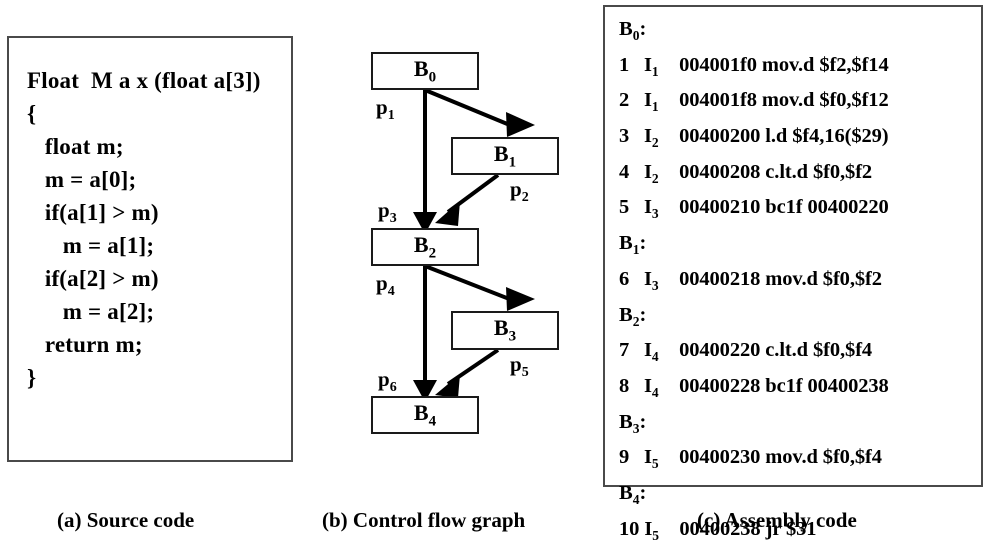 The width and height of the screenshot is (1000, 548). What do you see at coordinates (467, 199) in the screenshot?
I see `cfg-edge-p2` at bounding box center [467, 199].